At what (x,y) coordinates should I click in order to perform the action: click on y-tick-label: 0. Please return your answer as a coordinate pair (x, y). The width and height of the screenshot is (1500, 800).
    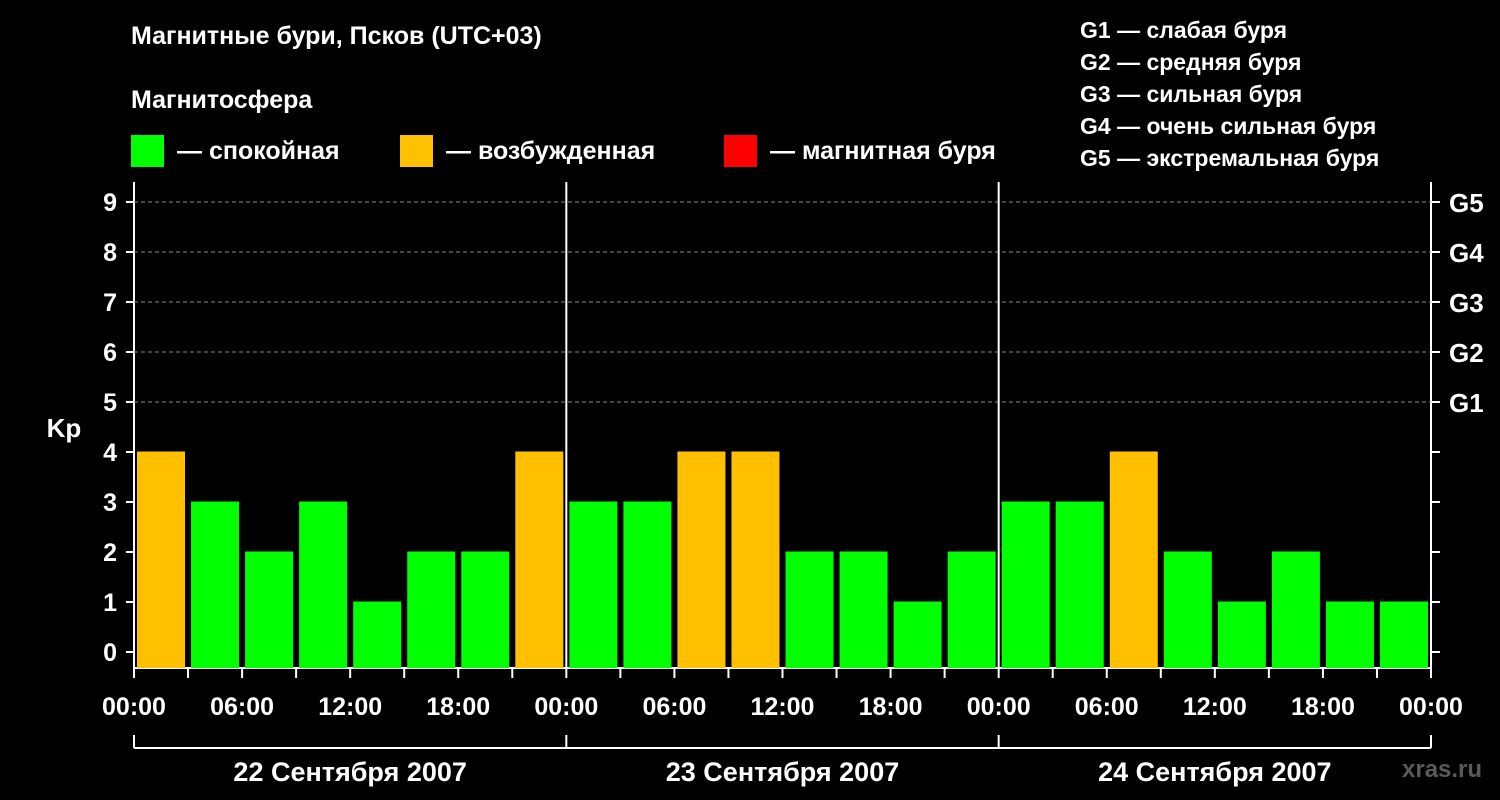
    Looking at the image, I should click on (110, 653).